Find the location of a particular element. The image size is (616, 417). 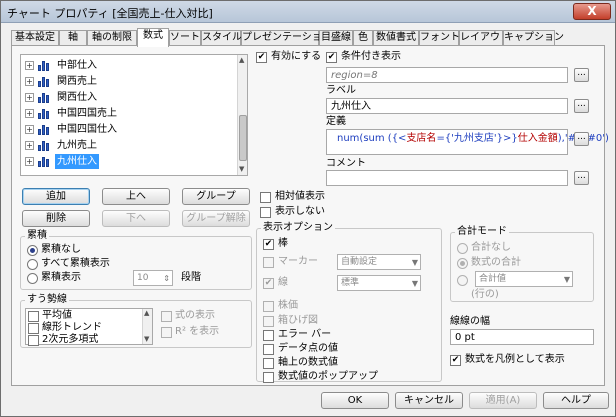

comment-input is located at coordinates (447, 178).